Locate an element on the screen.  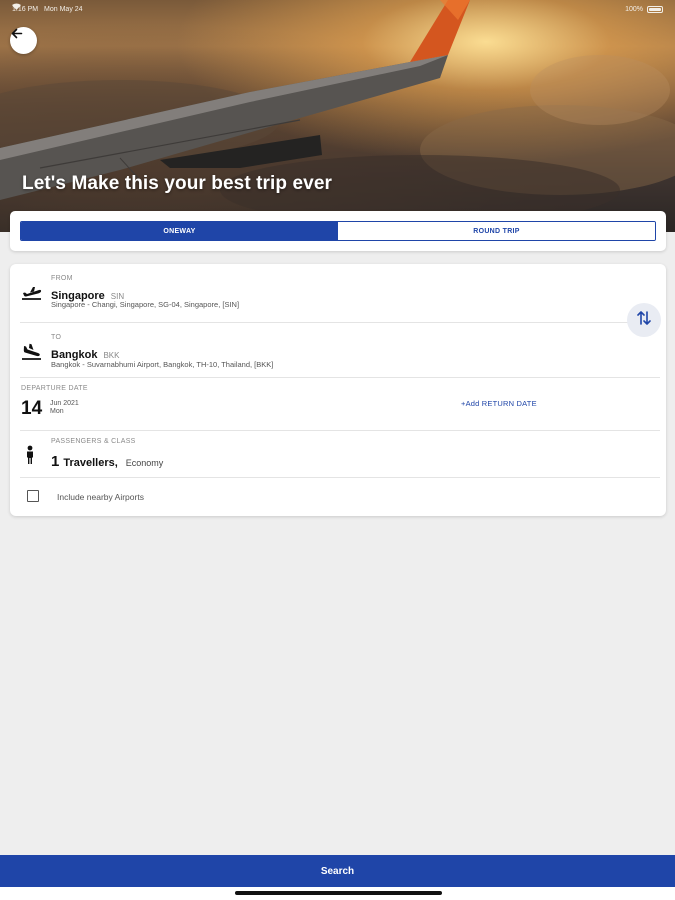
travellers-label: Travellers, is located at coordinates (90, 463).